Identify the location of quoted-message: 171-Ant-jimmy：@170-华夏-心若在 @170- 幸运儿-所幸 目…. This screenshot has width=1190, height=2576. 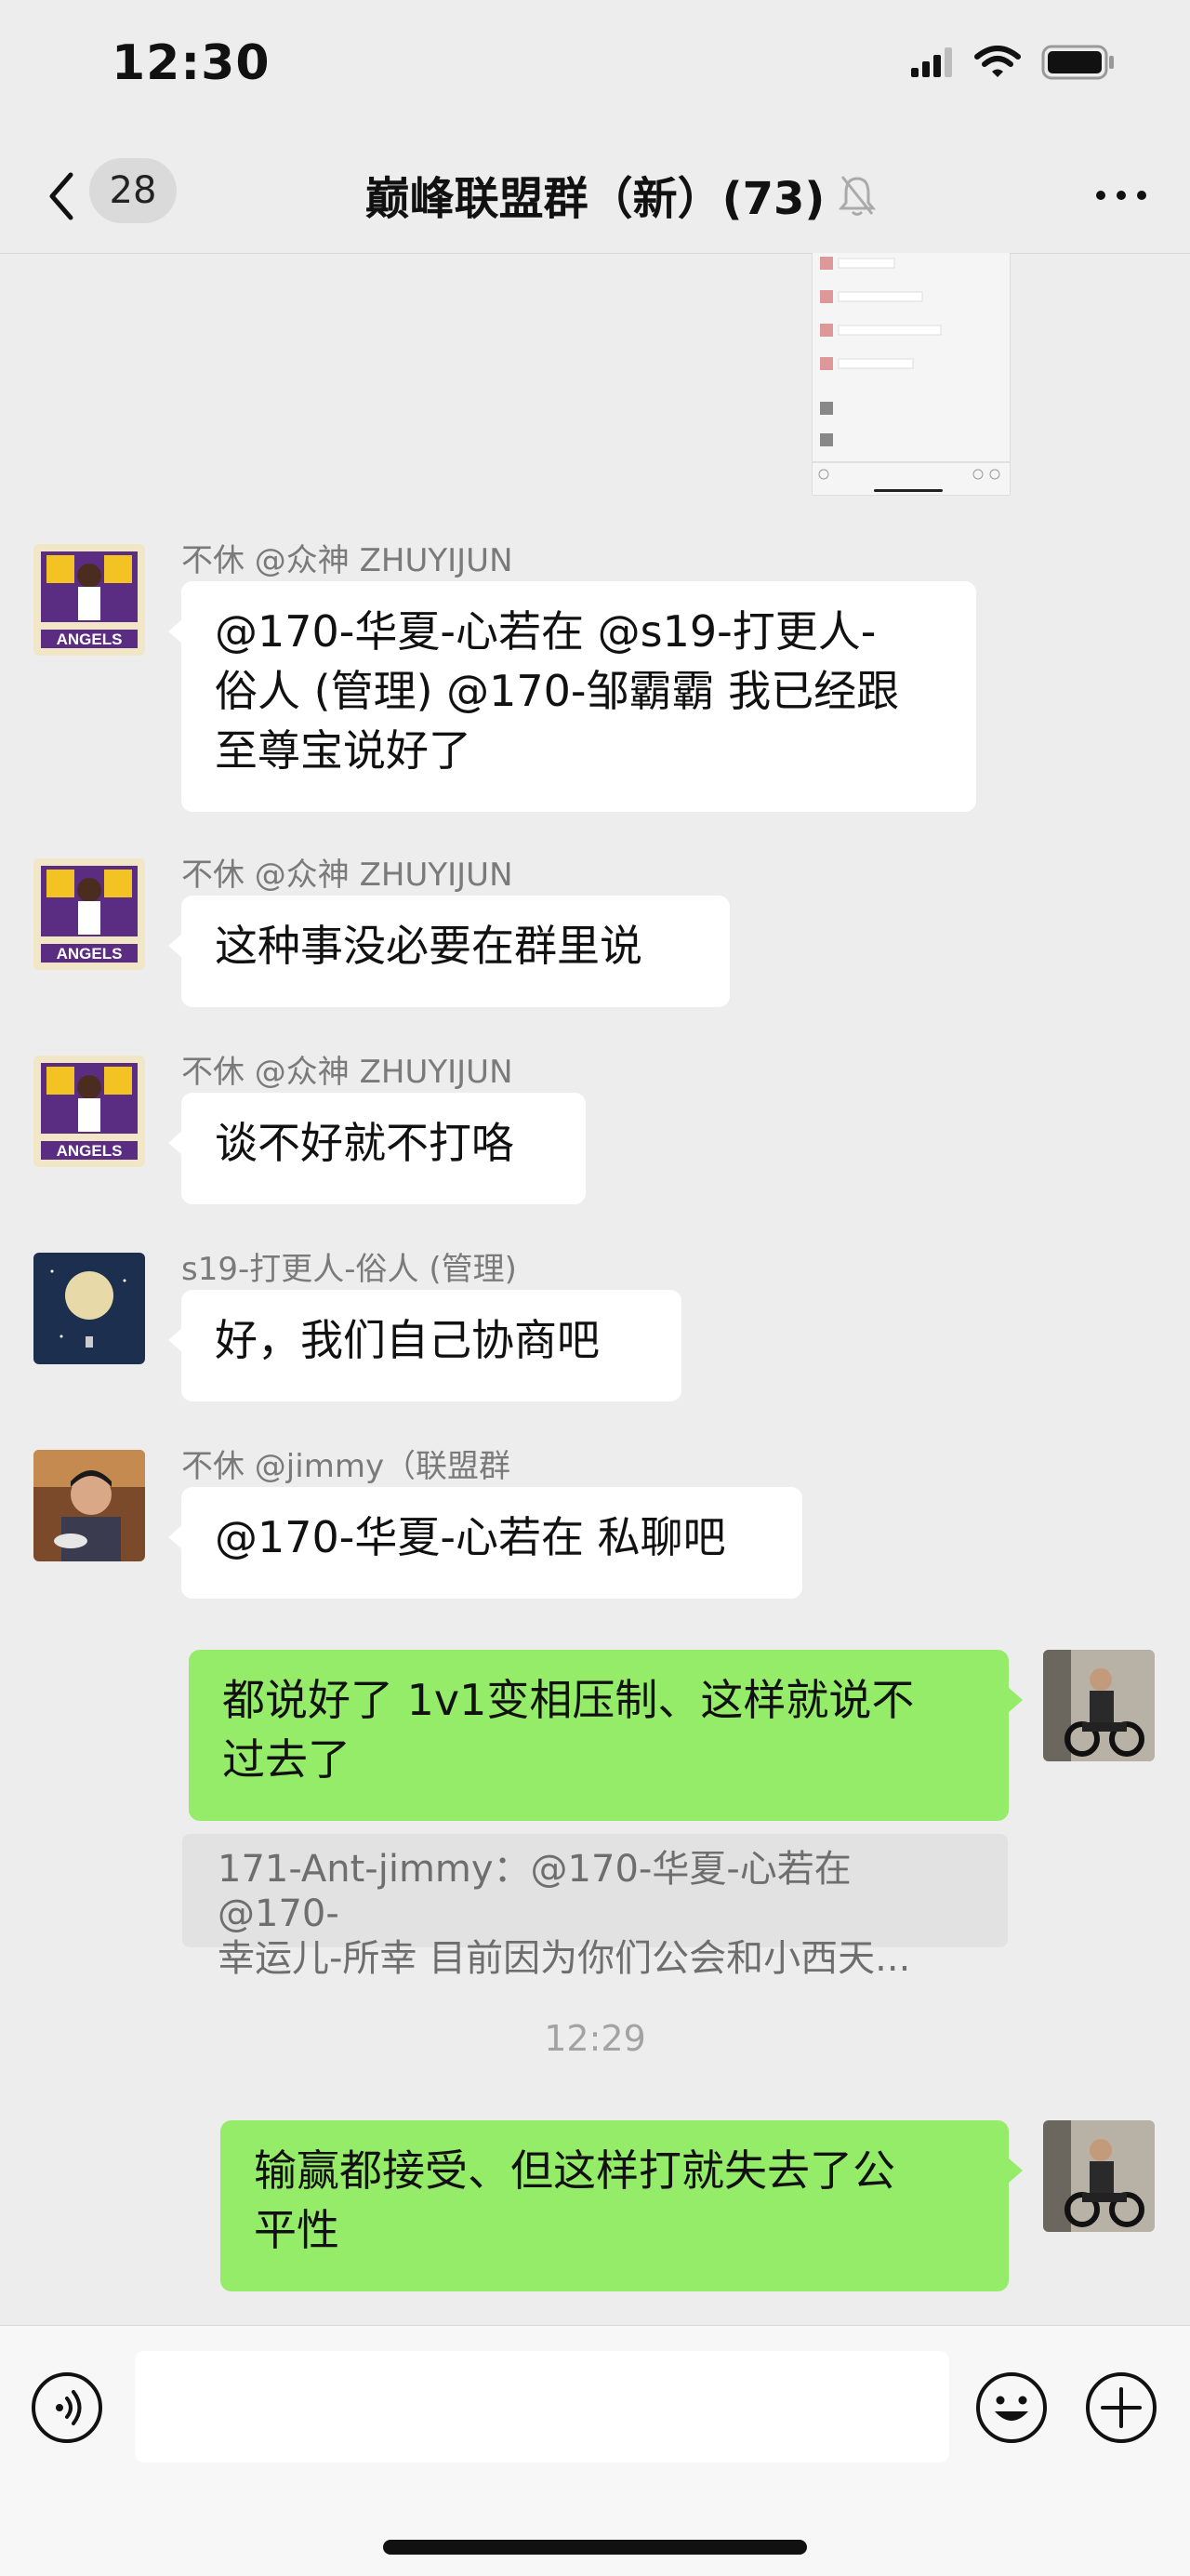
(595, 1907).